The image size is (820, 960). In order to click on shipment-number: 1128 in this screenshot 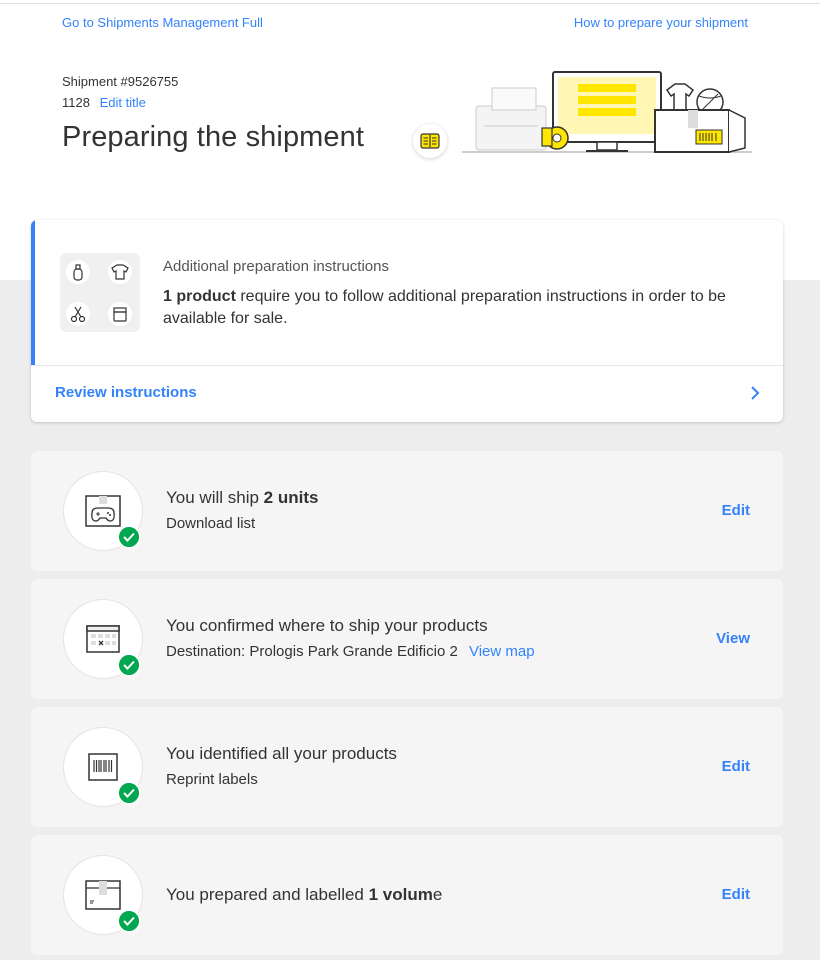, I will do `click(76, 102)`.